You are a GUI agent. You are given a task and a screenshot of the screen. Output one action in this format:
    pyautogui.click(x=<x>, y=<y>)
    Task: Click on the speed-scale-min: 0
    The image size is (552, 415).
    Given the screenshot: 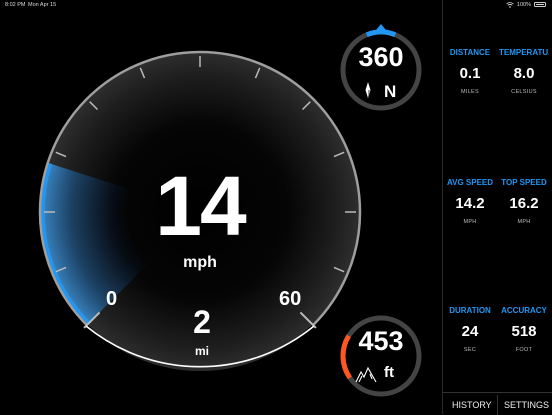 What is the action you would take?
    pyautogui.click(x=112, y=299)
    